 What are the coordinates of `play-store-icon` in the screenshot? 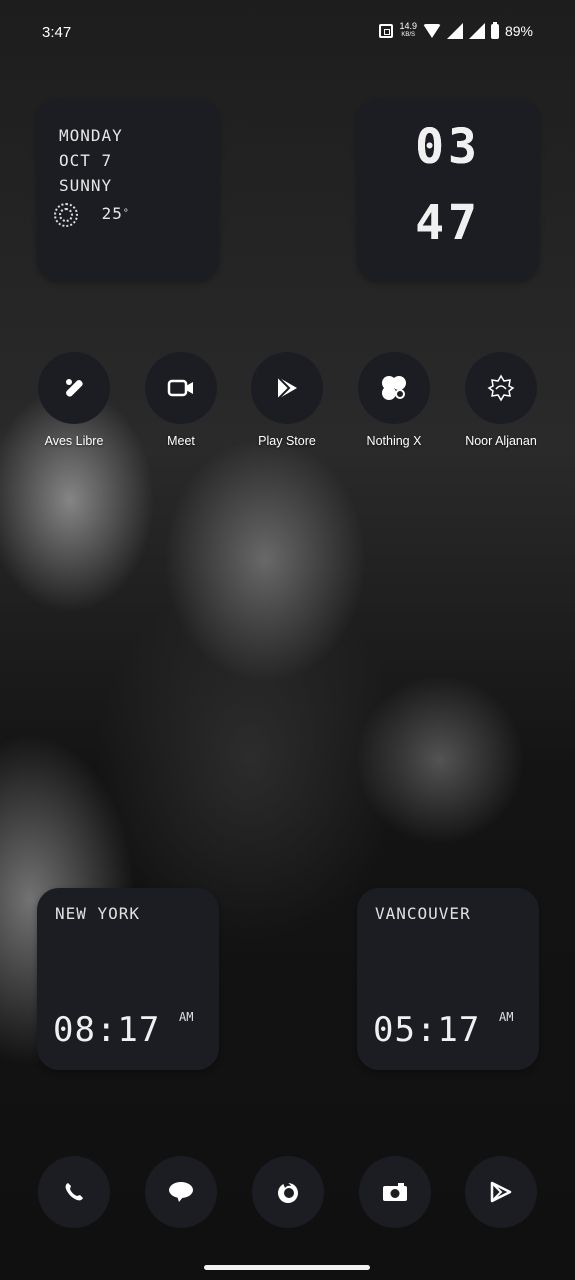 It's located at (287, 388).